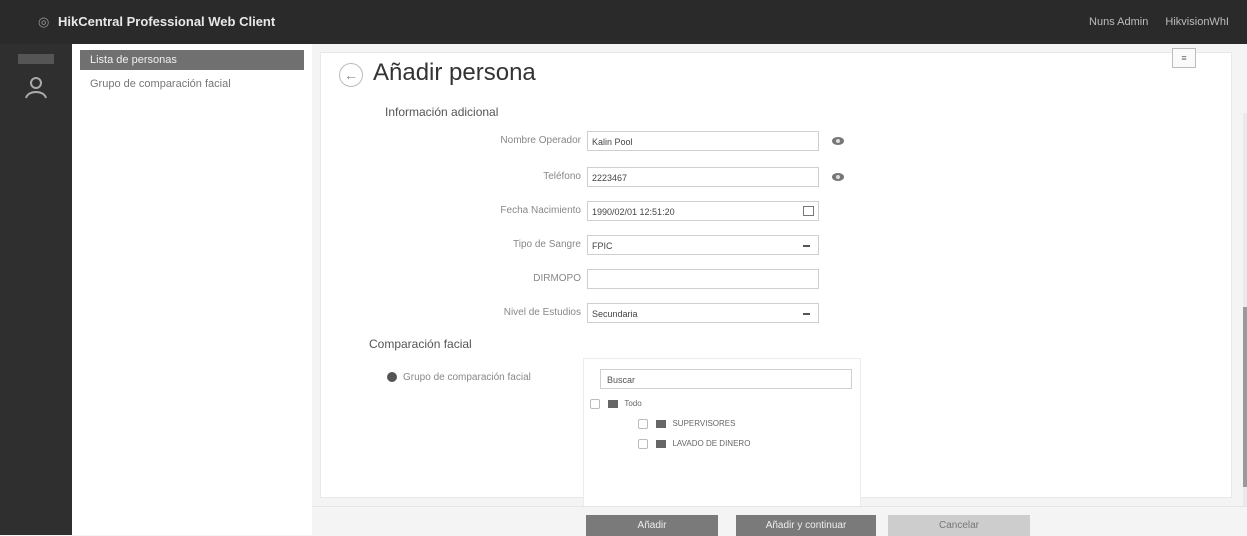 This screenshot has height=536, width=1247. Describe the element at coordinates (808, 211) in the screenshot. I see `calendar-icon` at that location.